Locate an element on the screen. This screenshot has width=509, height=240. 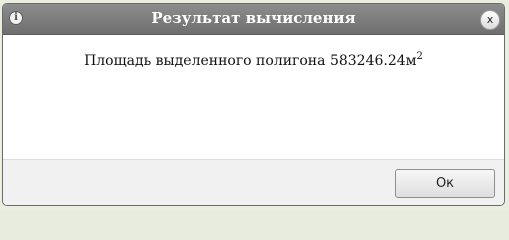
close-button: x is located at coordinates (490, 20).